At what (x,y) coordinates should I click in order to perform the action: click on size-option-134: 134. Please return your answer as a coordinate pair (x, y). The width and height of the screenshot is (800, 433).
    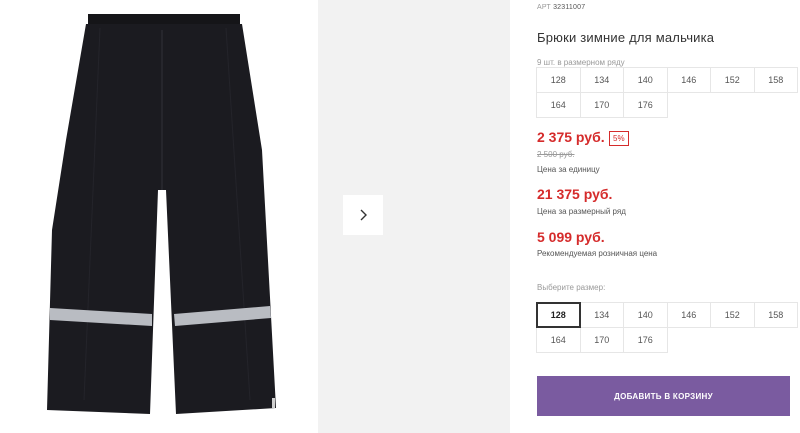
    Looking at the image, I should click on (601, 315).